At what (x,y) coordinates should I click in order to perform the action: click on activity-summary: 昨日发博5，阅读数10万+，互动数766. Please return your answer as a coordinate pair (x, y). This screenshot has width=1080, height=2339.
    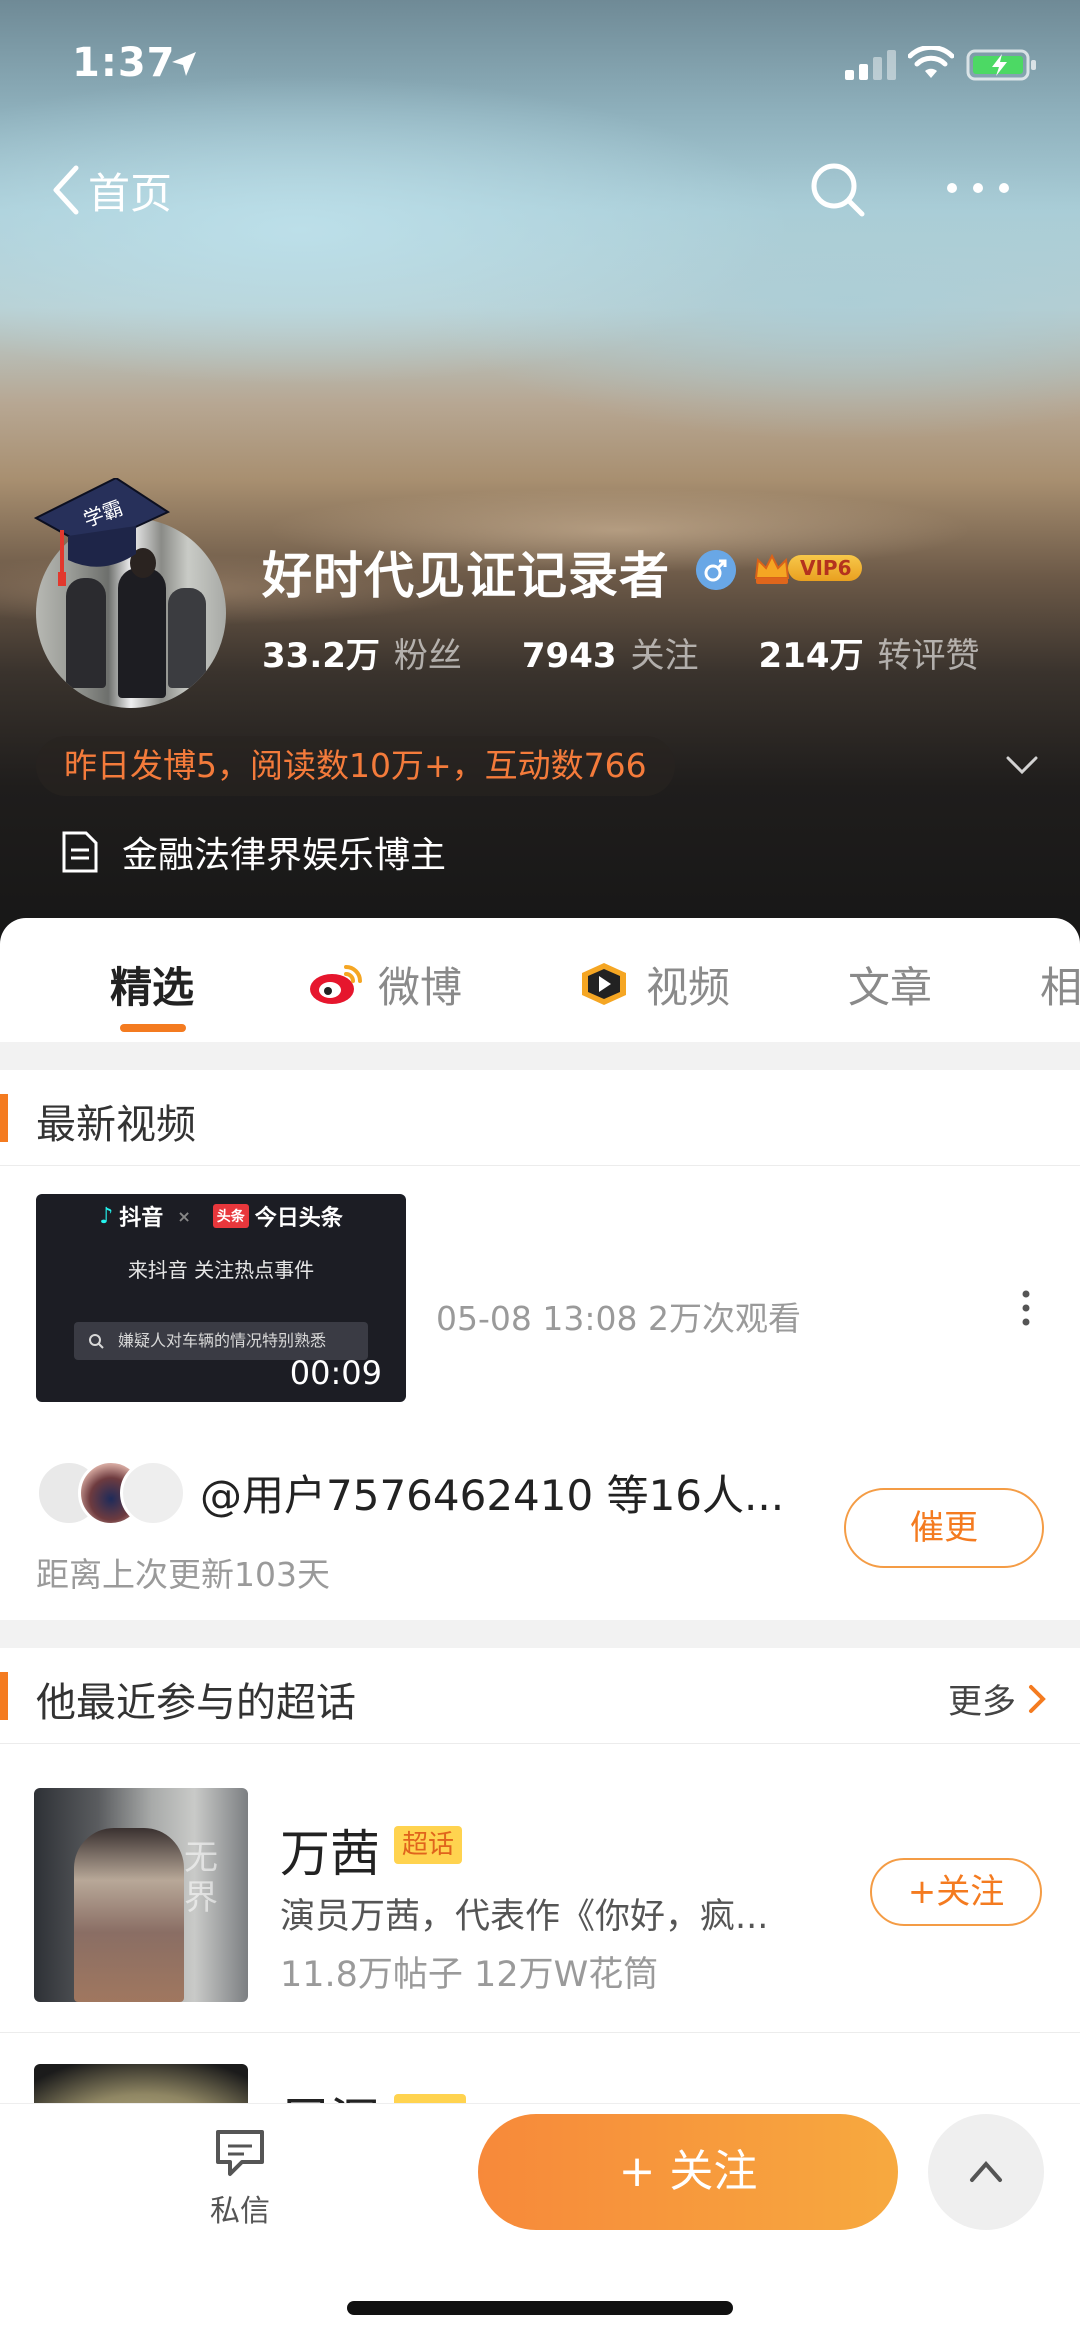
    Looking at the image, I should click on (355, 766).